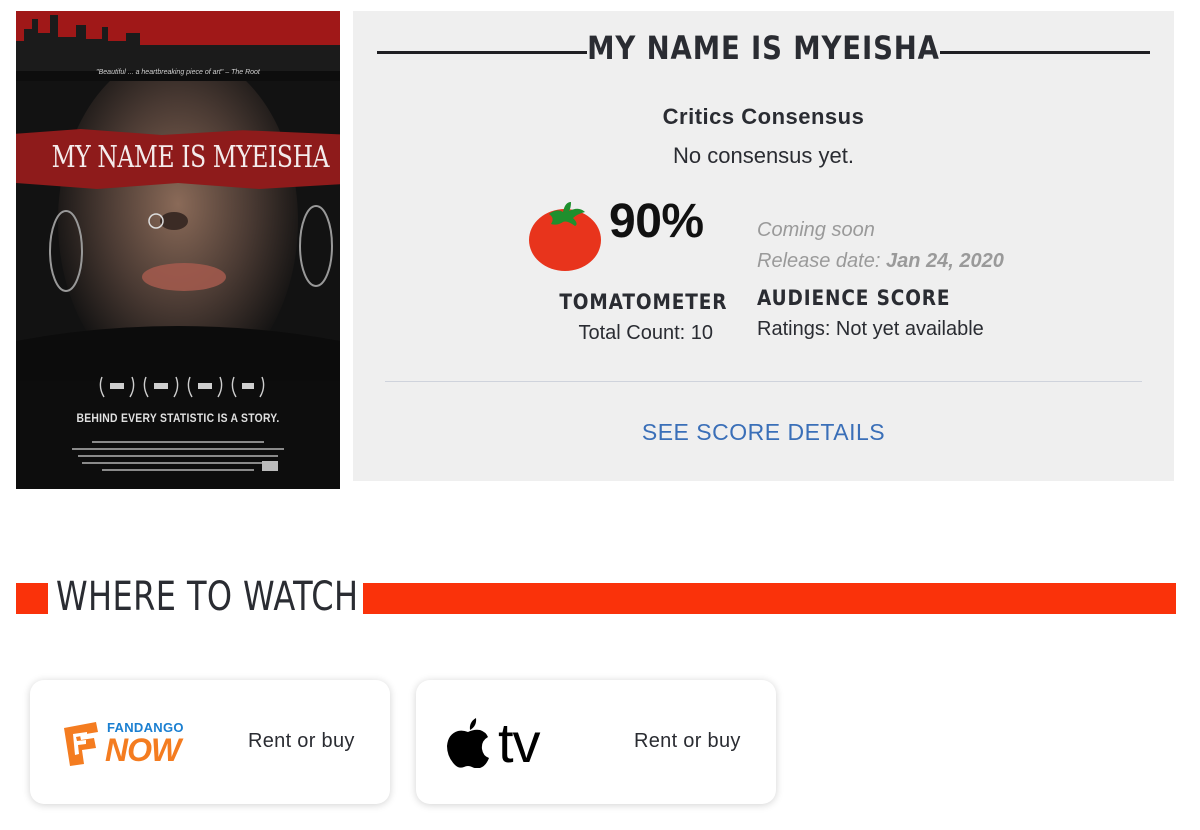  Describe the element at coordinates (763, 116) in the screenshot. I see `critics-consensus-heading: Critics Consensus` at that location.